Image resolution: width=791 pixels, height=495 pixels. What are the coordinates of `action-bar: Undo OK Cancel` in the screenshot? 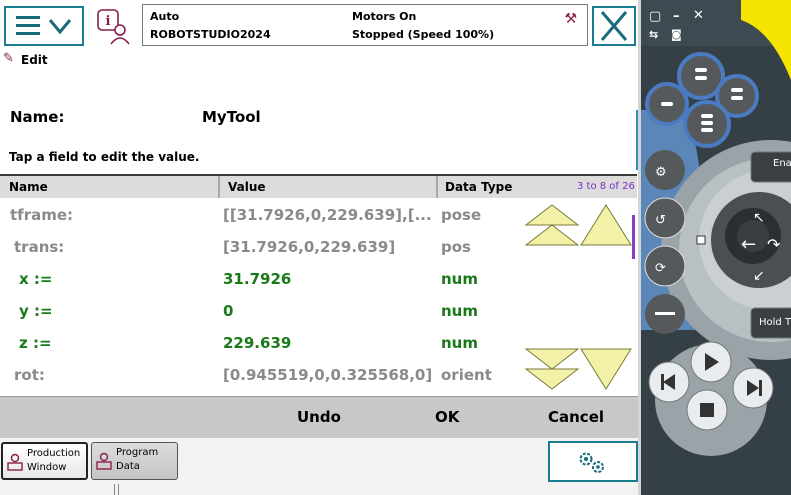 It's located at (319, 417).